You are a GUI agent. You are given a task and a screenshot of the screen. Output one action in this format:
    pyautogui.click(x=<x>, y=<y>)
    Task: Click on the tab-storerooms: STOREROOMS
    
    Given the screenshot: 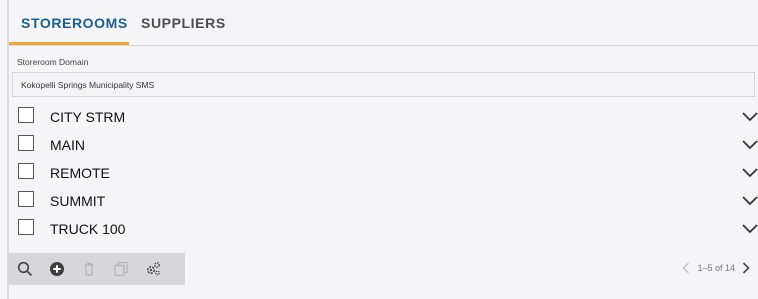 What is the action you would take?
    pyautogui.click(x=74, y=23)
    